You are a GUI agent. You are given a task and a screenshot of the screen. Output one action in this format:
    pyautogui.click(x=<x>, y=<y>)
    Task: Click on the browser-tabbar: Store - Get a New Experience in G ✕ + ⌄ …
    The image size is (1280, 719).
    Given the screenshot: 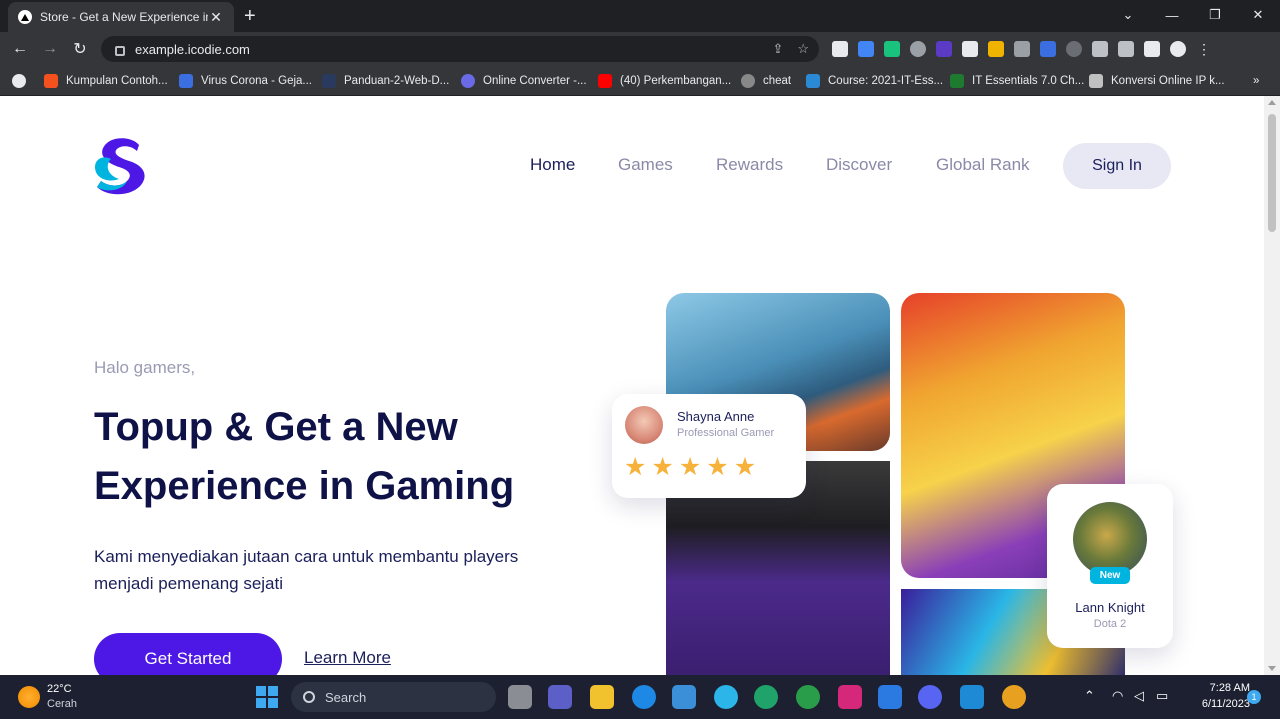 What is the action you would take?
    pyautogui.click(x=640, y=16)
    